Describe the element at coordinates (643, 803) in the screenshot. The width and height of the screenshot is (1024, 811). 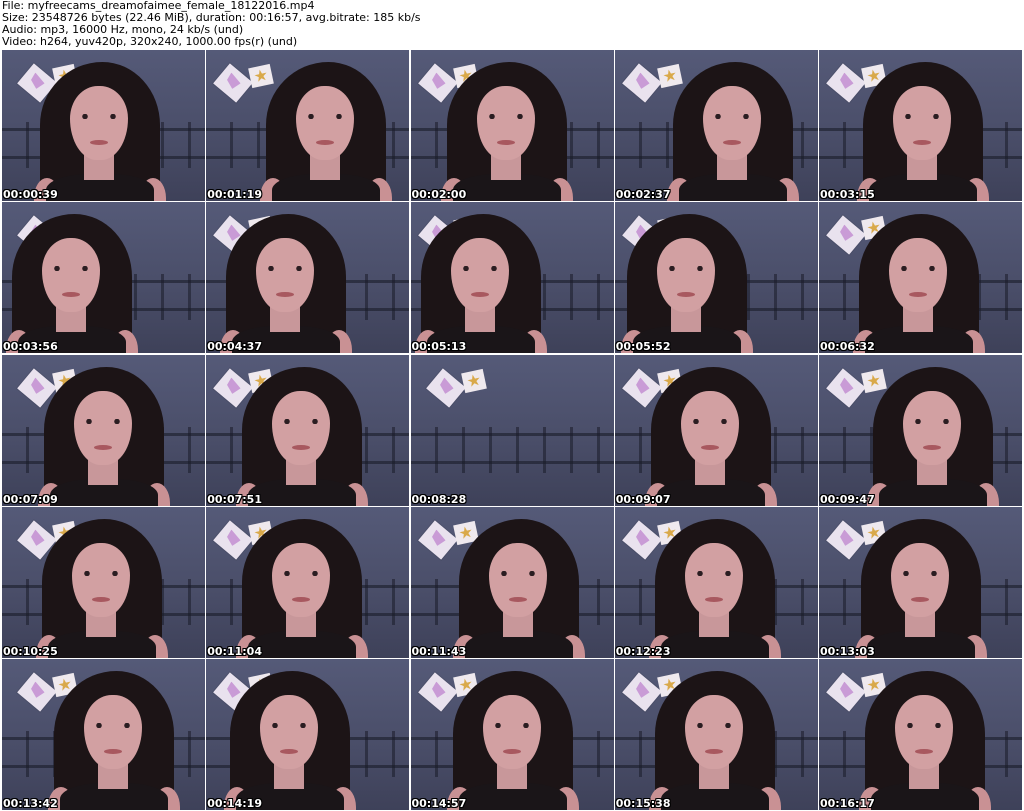
I see `timestamp-label: 00:15:38` at that location.